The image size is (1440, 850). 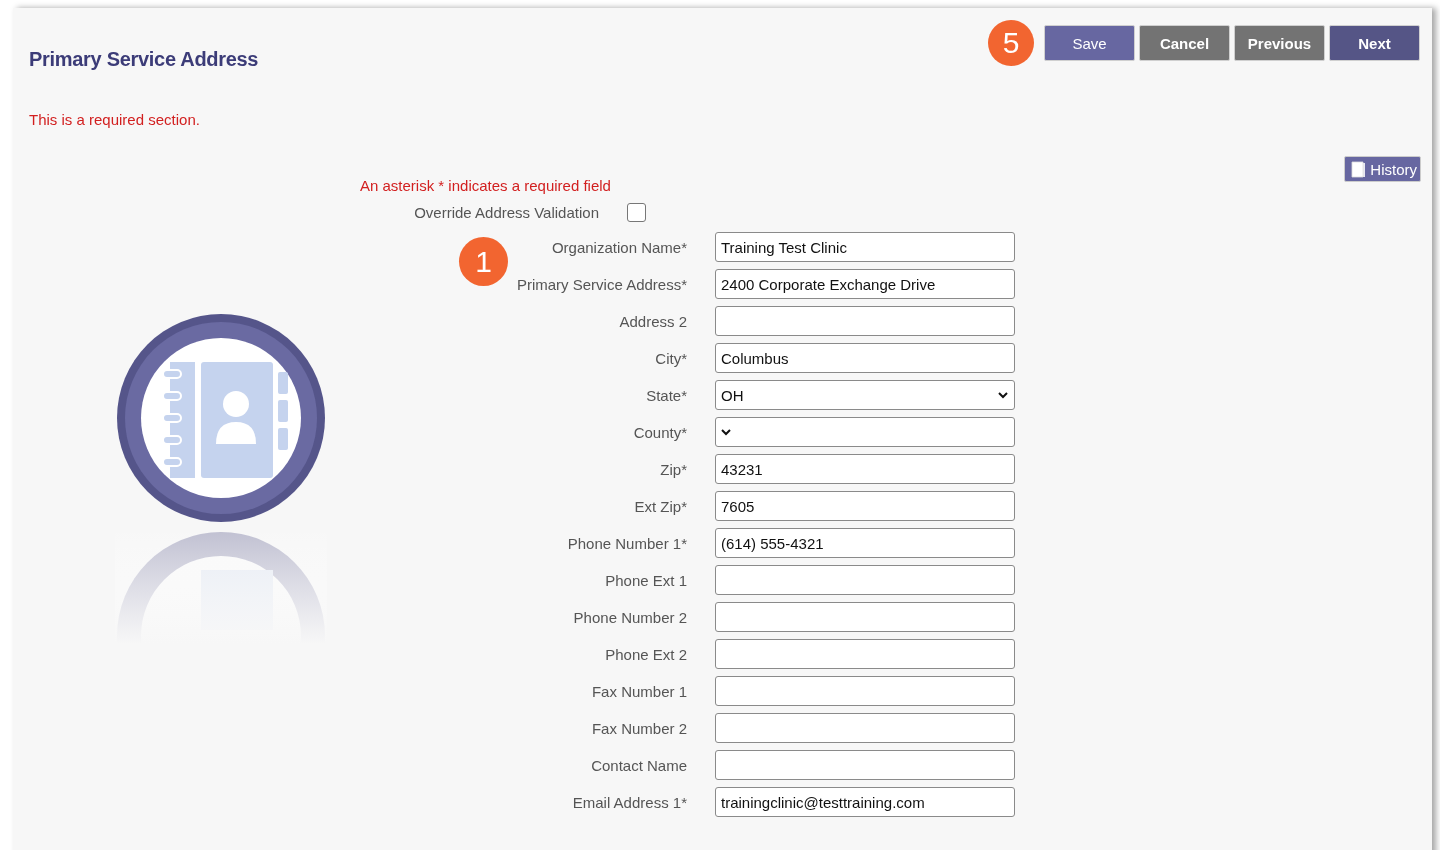 I want to click on action-button: Save, so click(x=1089, y=43).